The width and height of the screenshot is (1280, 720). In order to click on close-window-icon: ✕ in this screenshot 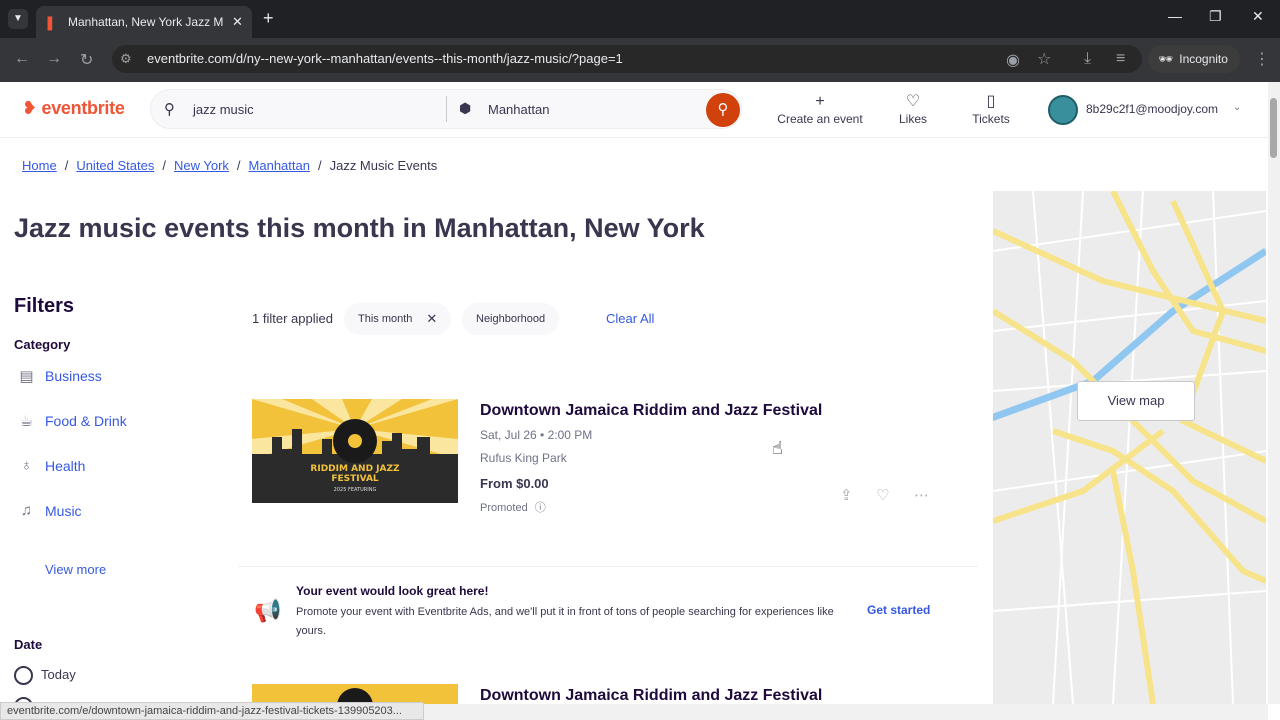, I will do `click(1258, 16)`.